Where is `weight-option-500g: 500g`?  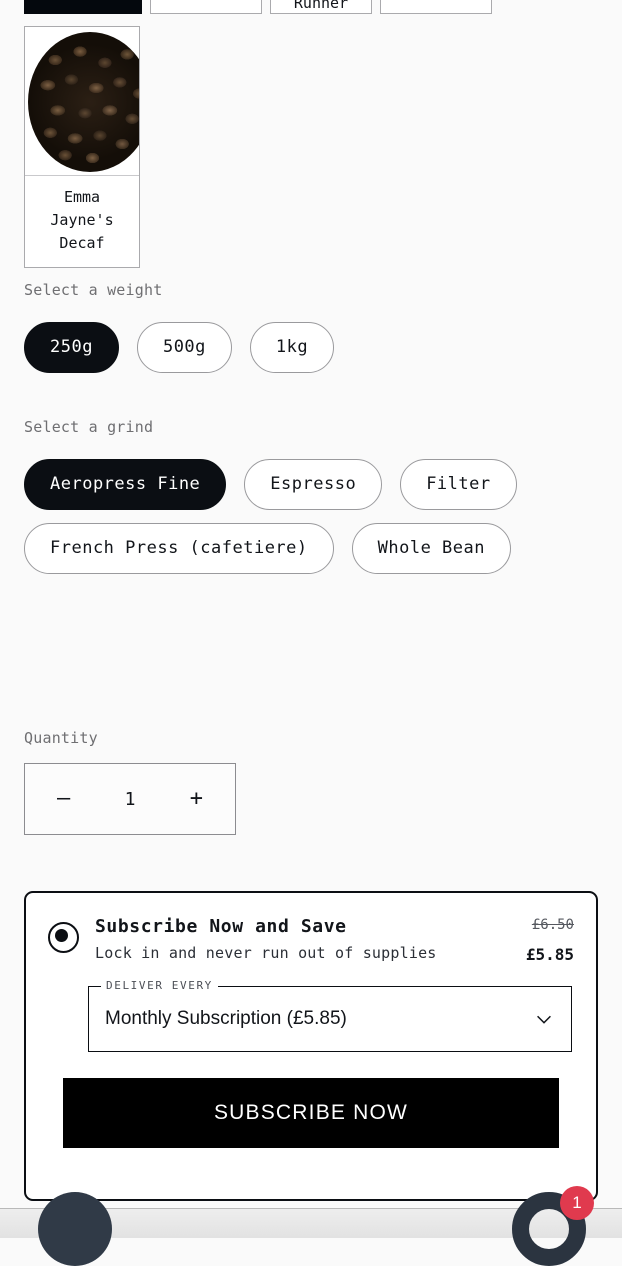
weight-option-500g: 500g is located at coordinates (184, 347).